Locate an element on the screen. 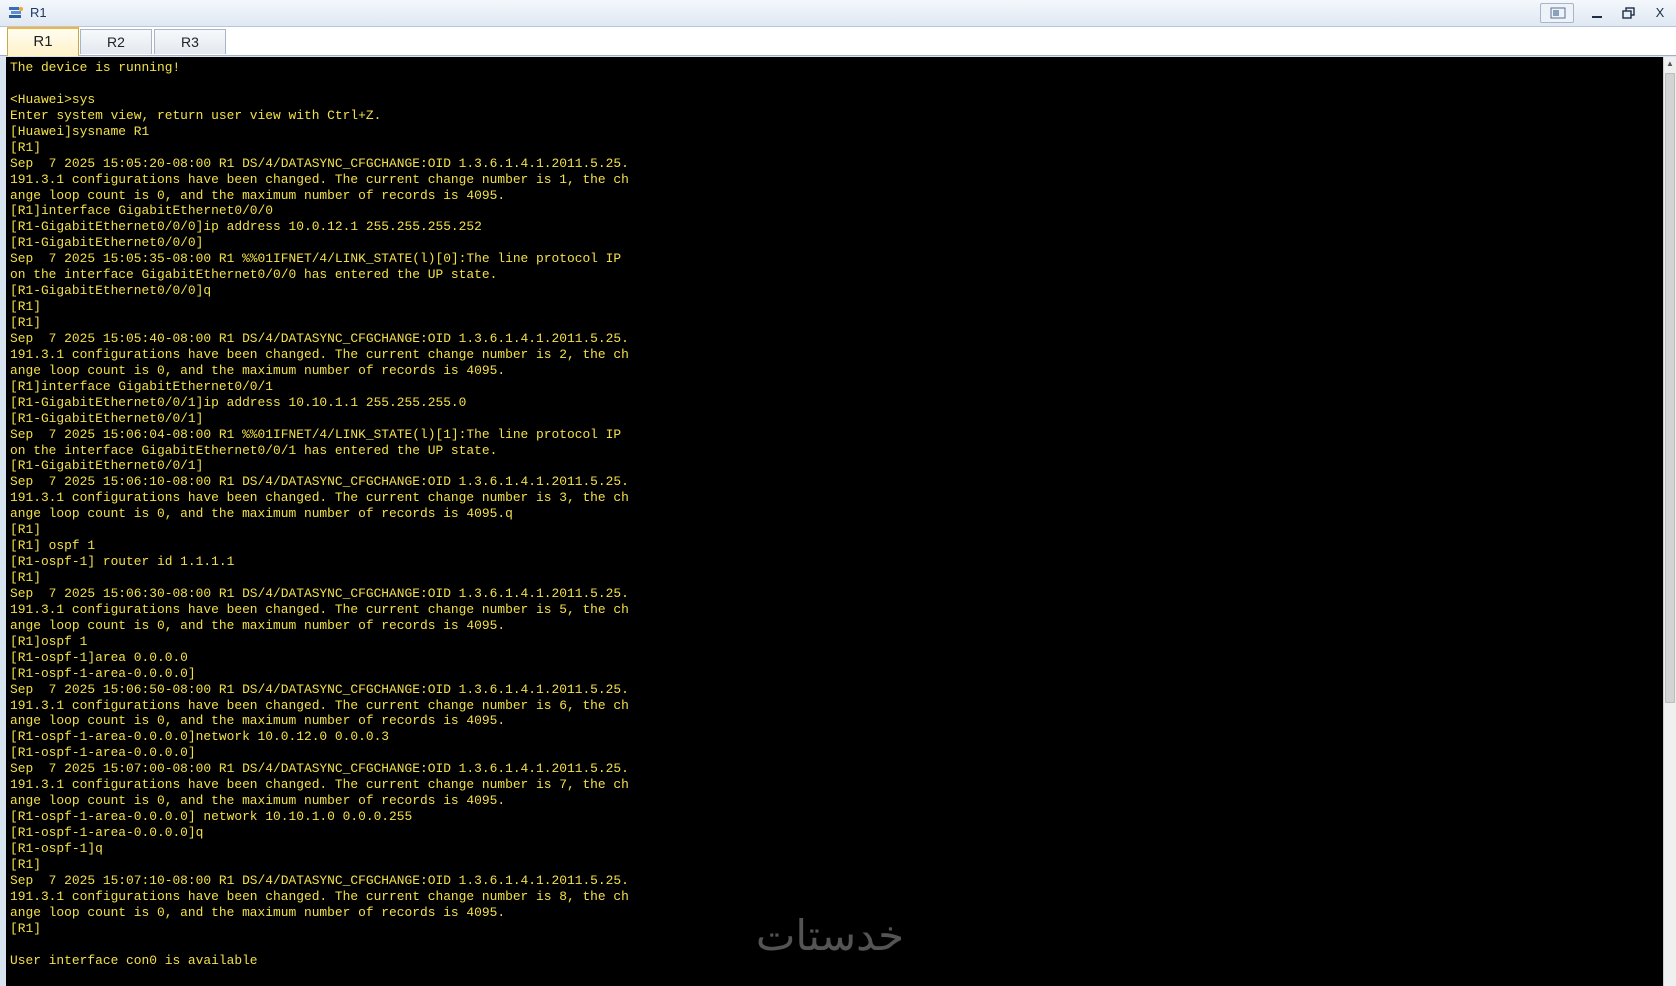 The image size is (1676, 986). close-button: X is located at coordinates (1660, 13).